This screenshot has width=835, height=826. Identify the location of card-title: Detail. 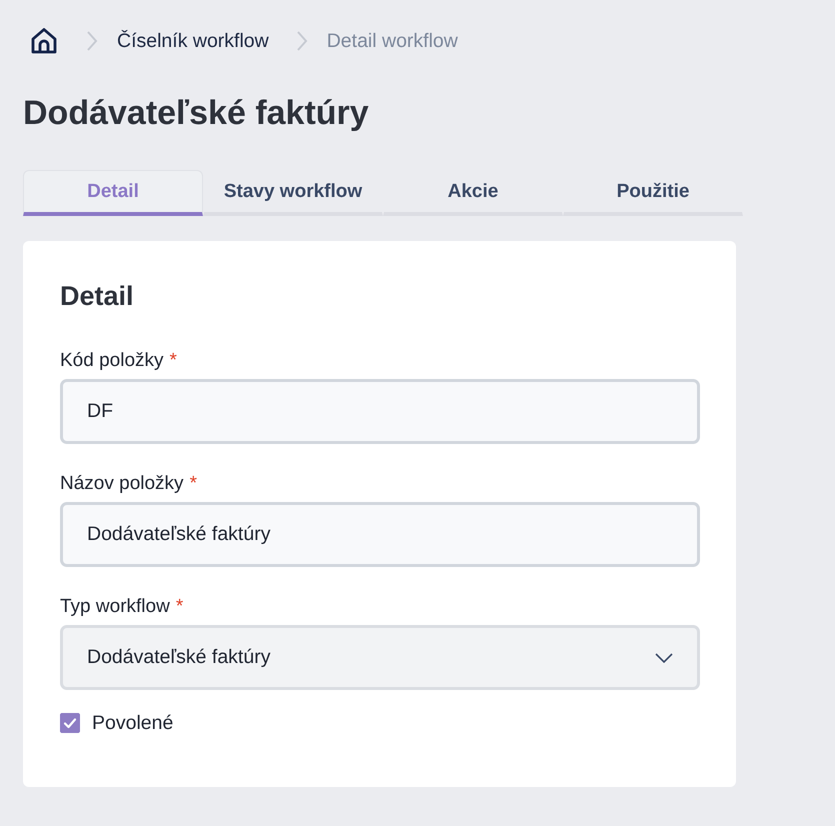
(97, 296).